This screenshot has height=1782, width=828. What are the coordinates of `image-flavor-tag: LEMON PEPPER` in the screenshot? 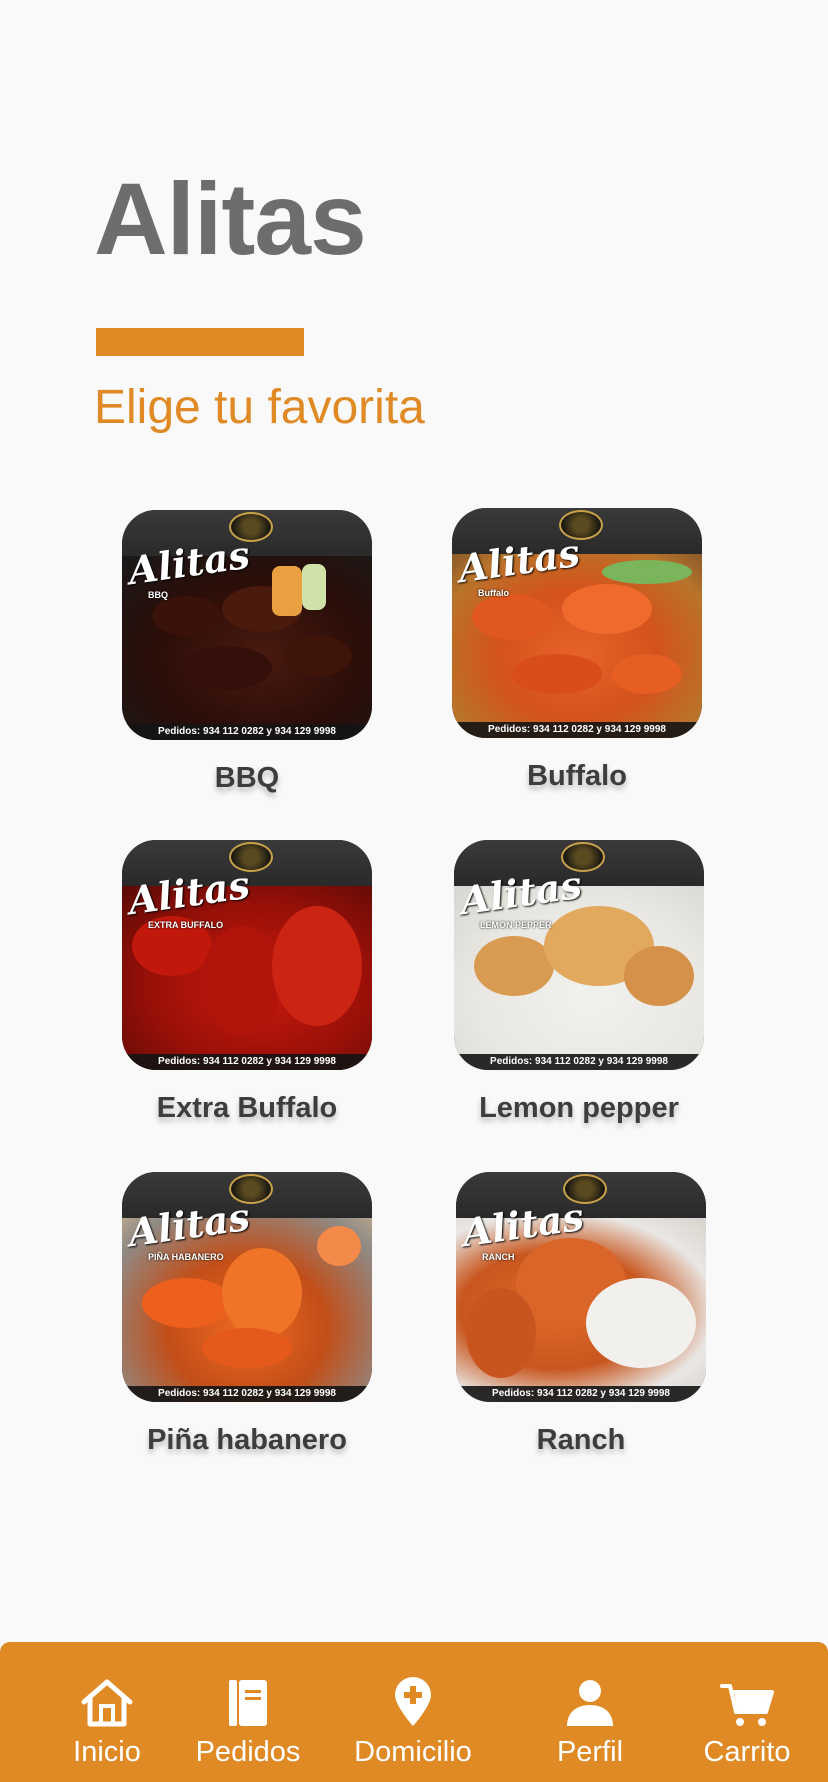 It's located at (516, 925).